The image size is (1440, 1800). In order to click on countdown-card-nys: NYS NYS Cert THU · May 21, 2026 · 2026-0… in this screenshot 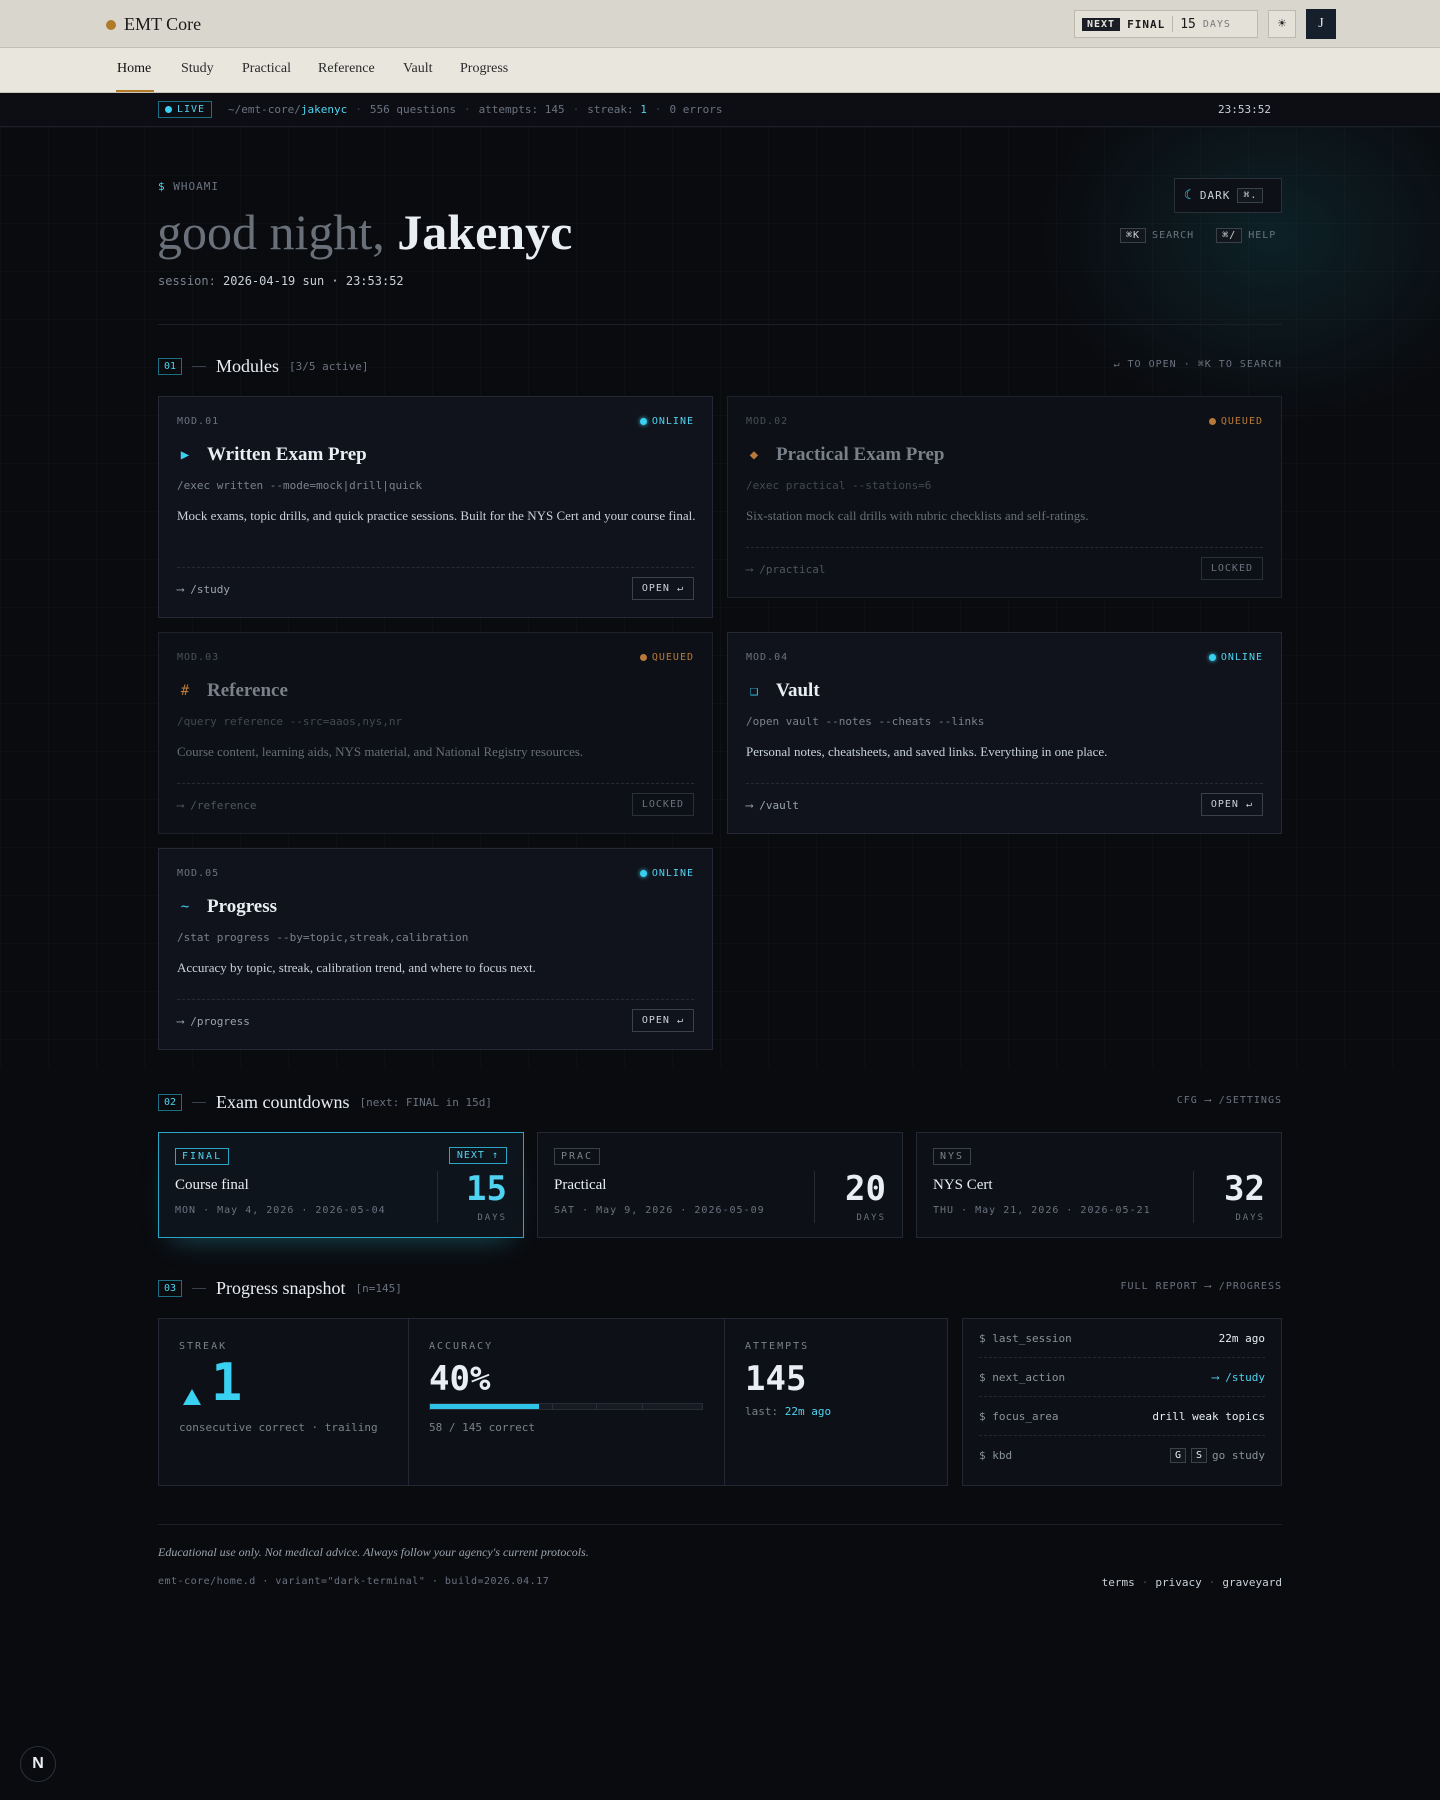, I will do `click(1099, 1185)`.